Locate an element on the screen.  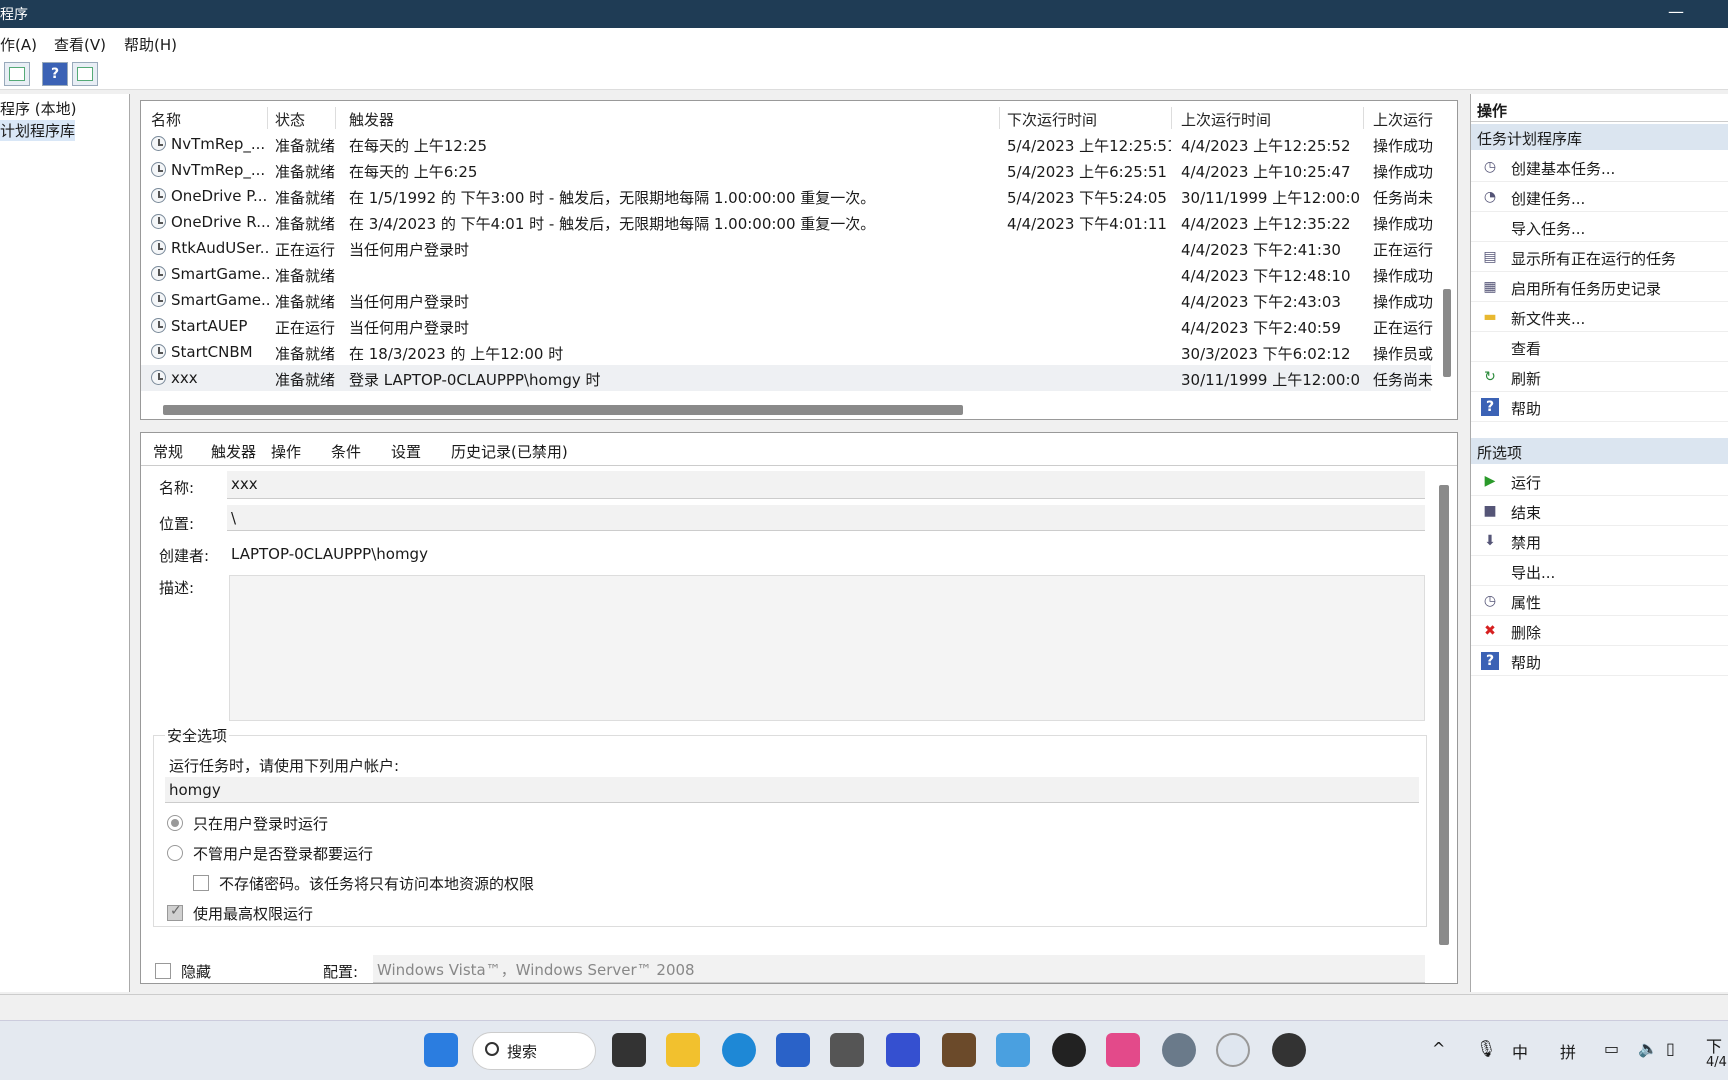
task-view-icon is located at coordinates (629, 1050).